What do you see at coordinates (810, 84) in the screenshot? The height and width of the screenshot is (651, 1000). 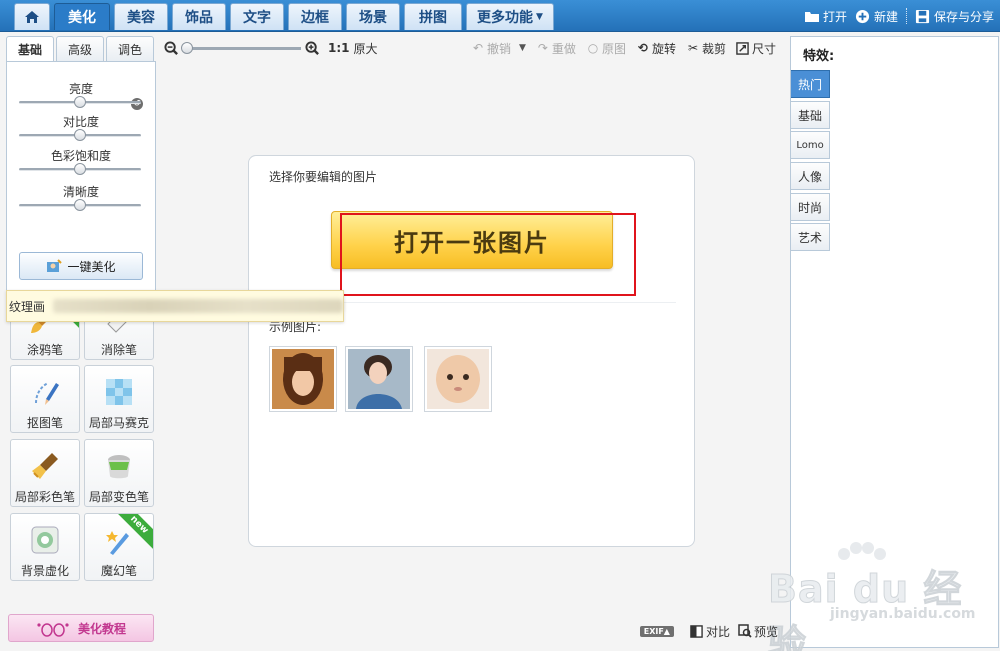 I see `fx-tab-hot: 热门` at bounding box center [810, 84].